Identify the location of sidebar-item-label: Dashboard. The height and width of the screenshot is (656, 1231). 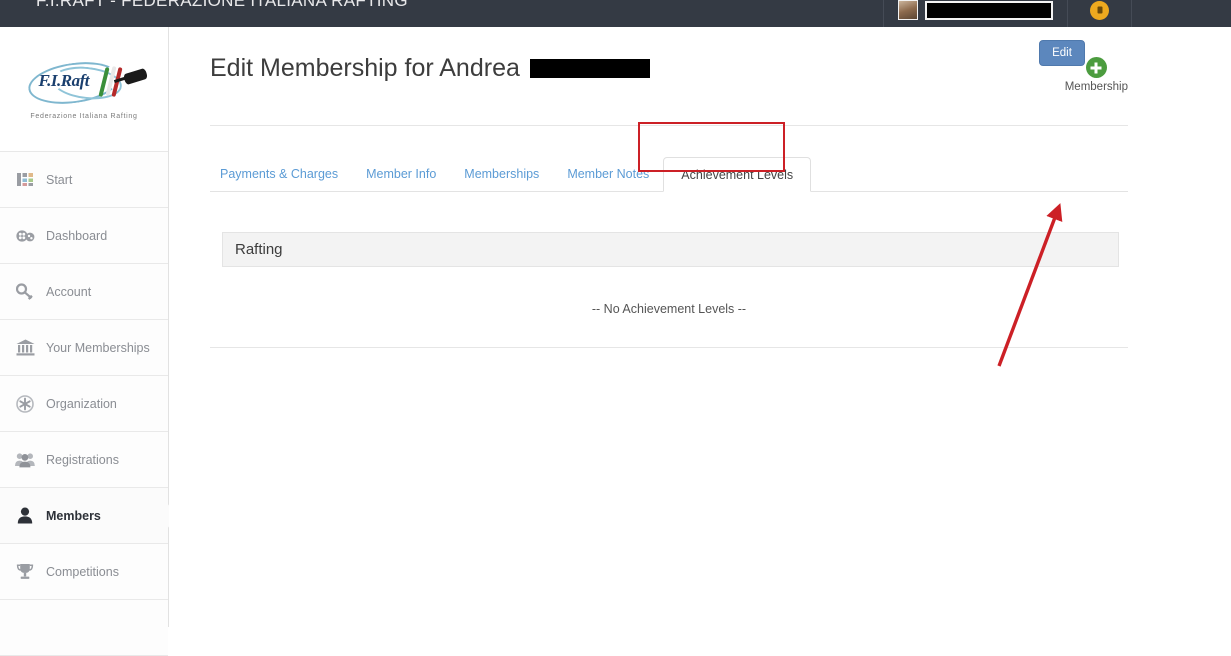
(77, 235).